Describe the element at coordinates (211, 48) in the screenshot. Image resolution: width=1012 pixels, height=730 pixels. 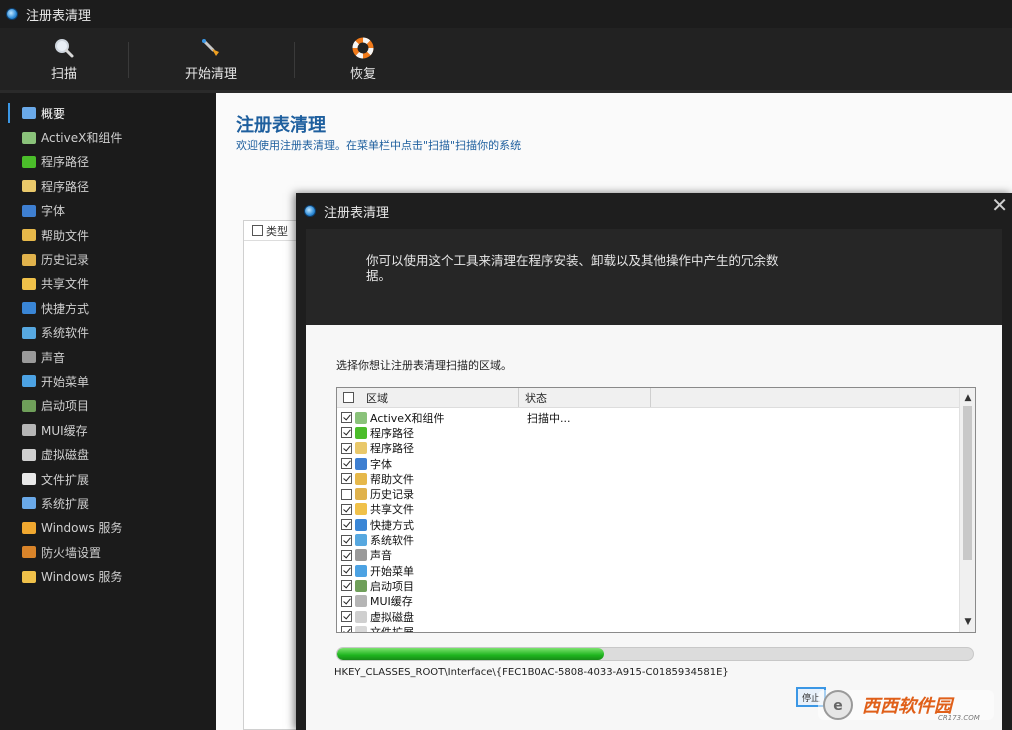
I see `broom-icon` at that location.